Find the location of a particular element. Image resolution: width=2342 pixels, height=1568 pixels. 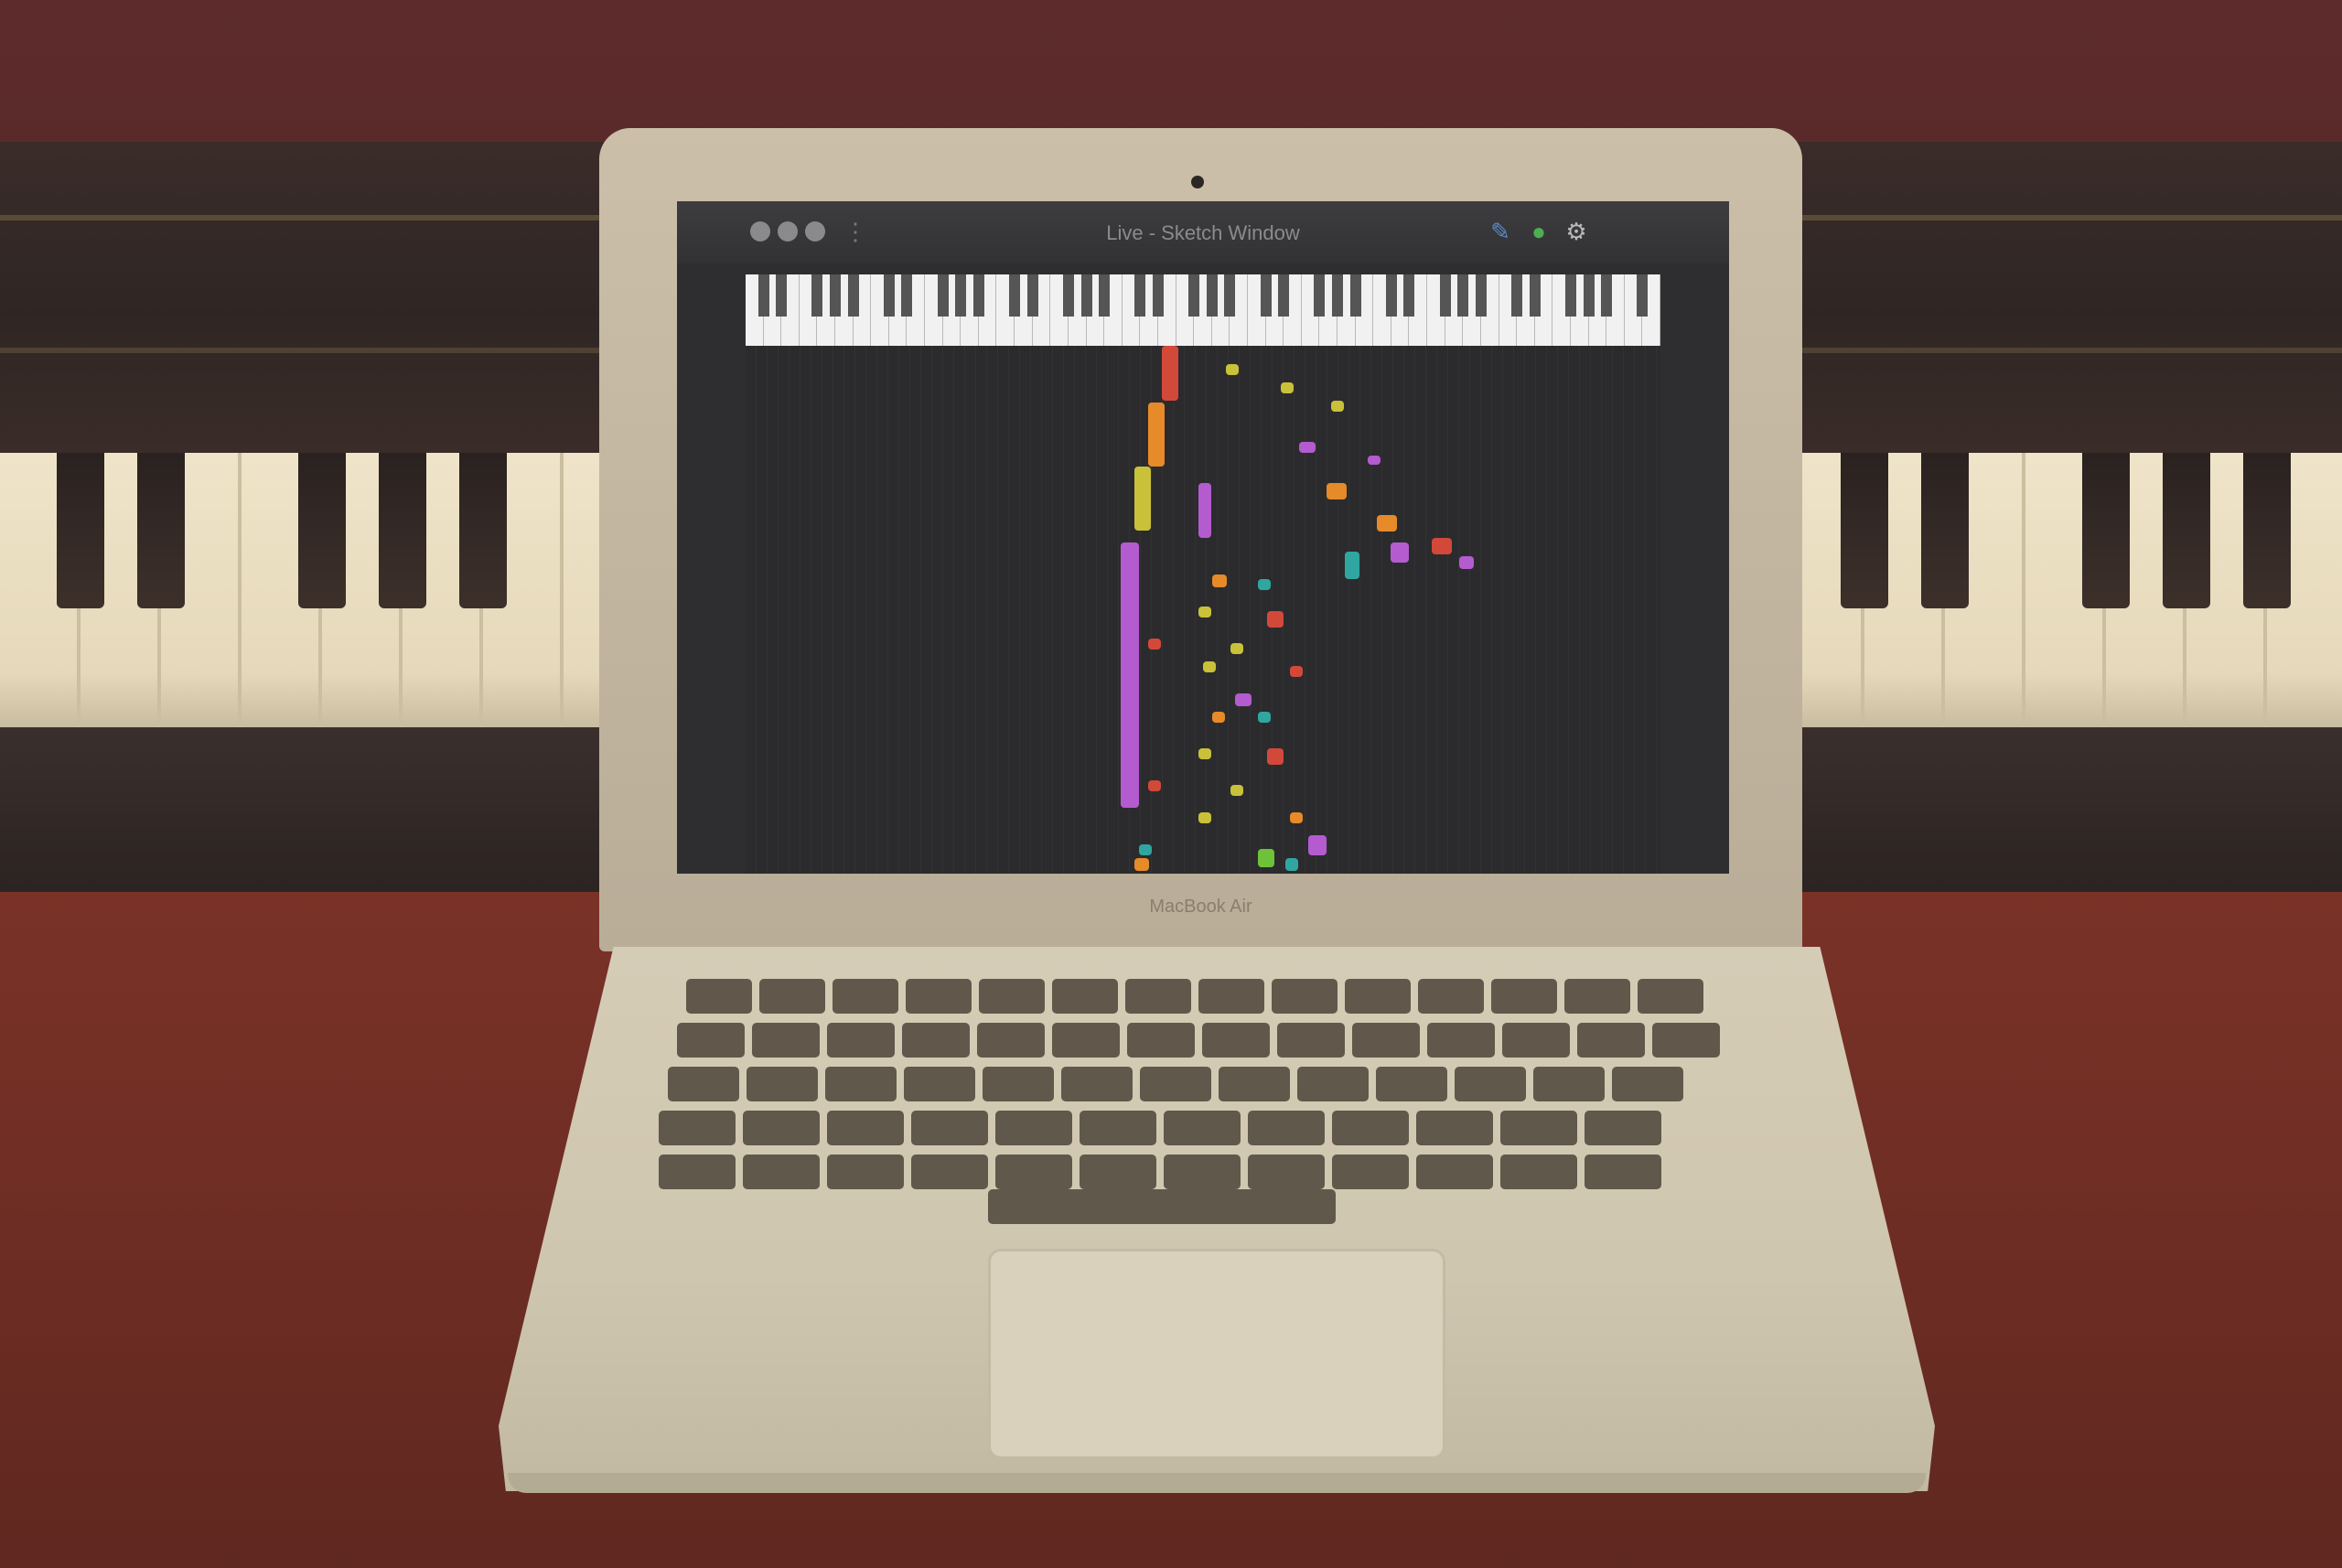

laptop-keyboard is located at coordinates (1212, 1102).